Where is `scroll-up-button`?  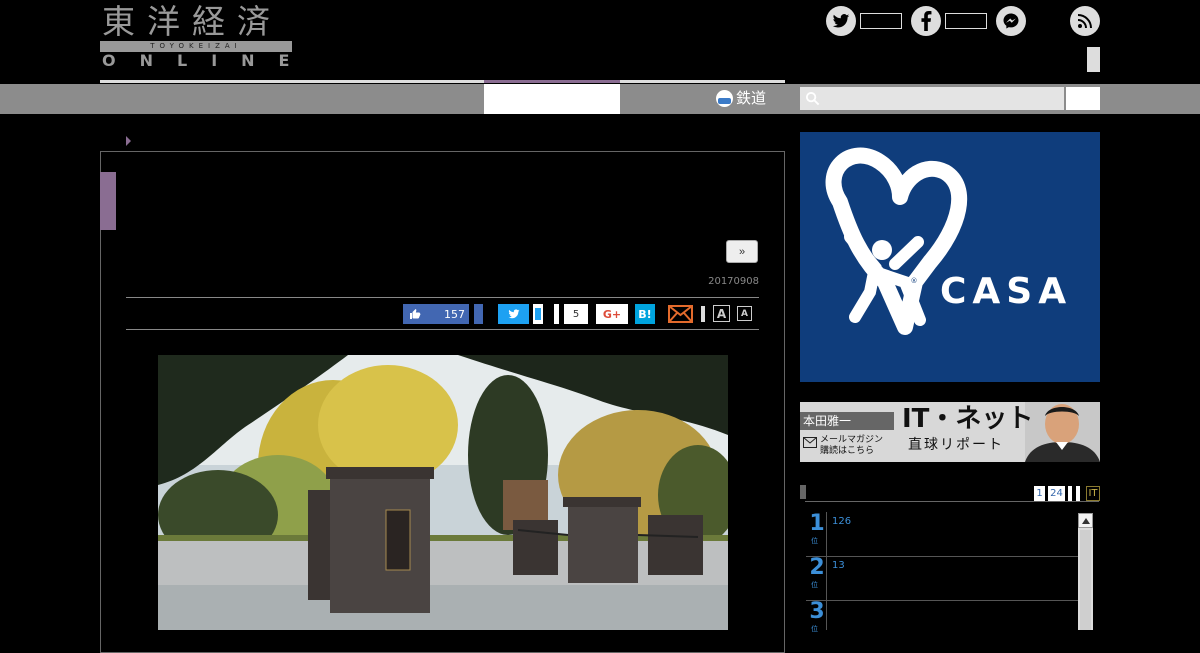
scroll-up-button is located at coordinates (1085, 520).